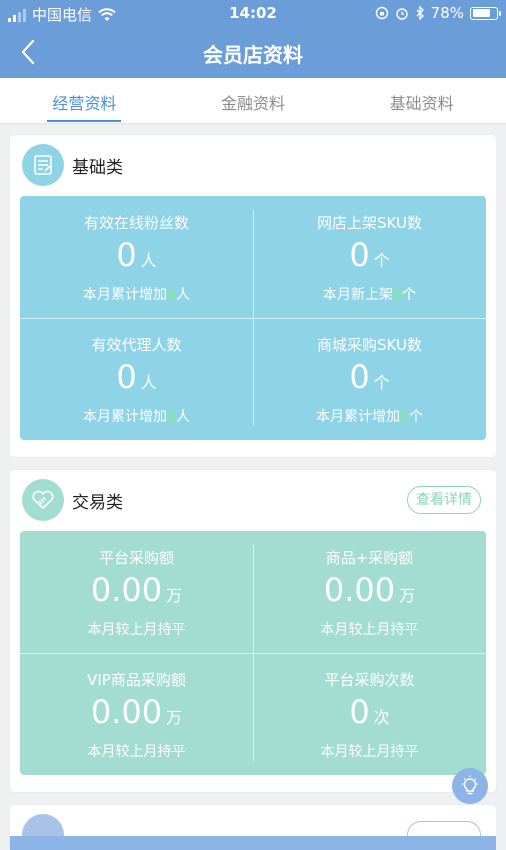 This screenshot has height=850, width=506. Describe the element at coordinates (253, 843) in the screenshot. I see `bottom-action-bar` at that location.